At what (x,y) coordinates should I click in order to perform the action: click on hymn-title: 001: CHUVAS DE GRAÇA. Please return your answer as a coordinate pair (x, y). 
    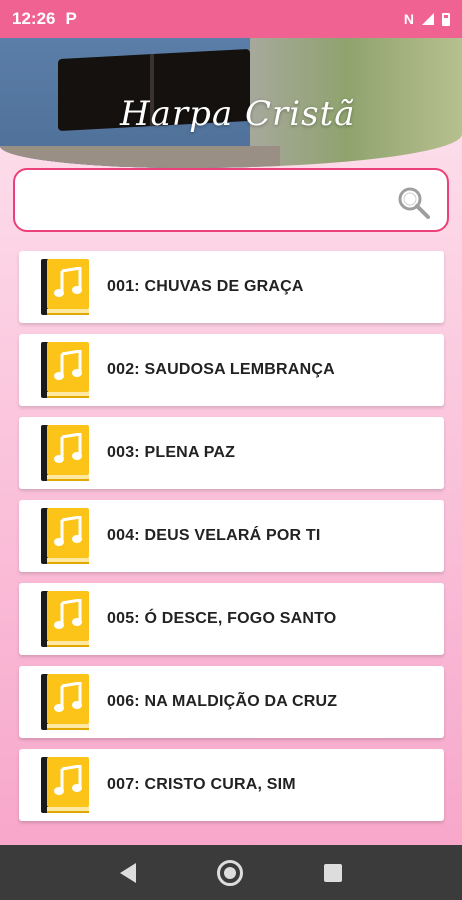
    Looking at the image, I should click on (205, 286).